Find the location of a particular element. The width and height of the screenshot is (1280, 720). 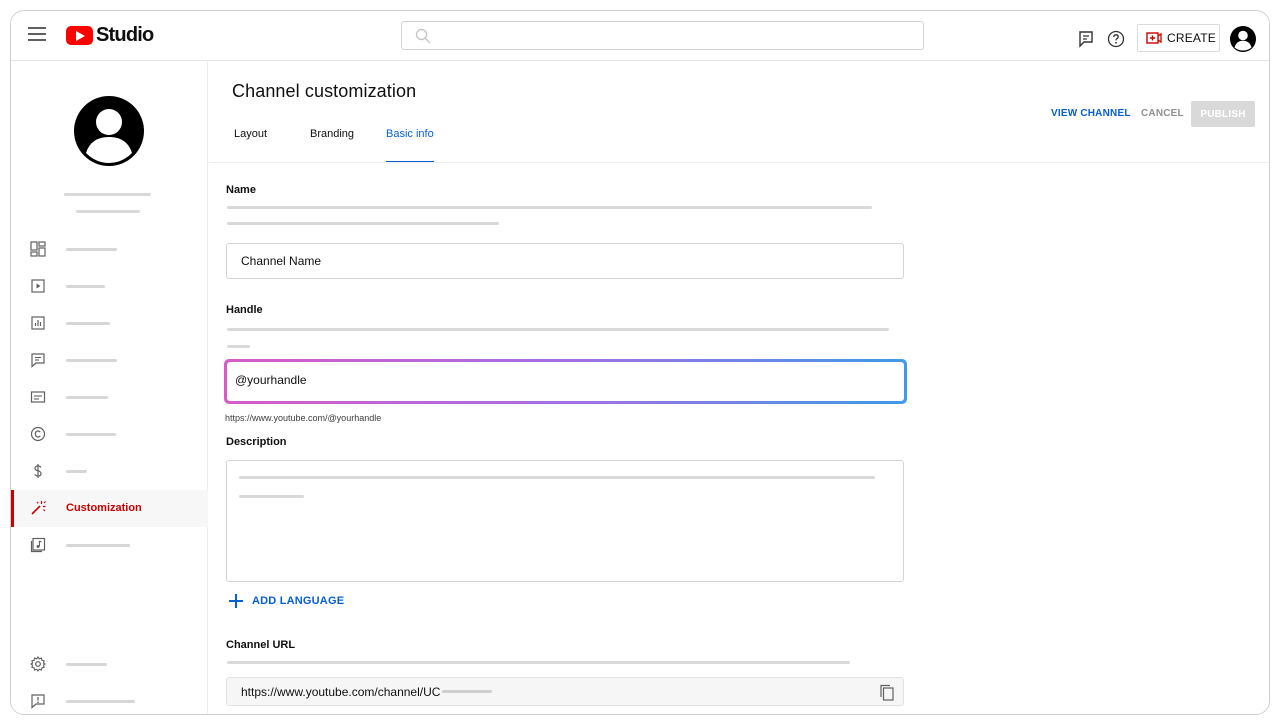

create-button: CREATE is located at coordinates (1178, 38).